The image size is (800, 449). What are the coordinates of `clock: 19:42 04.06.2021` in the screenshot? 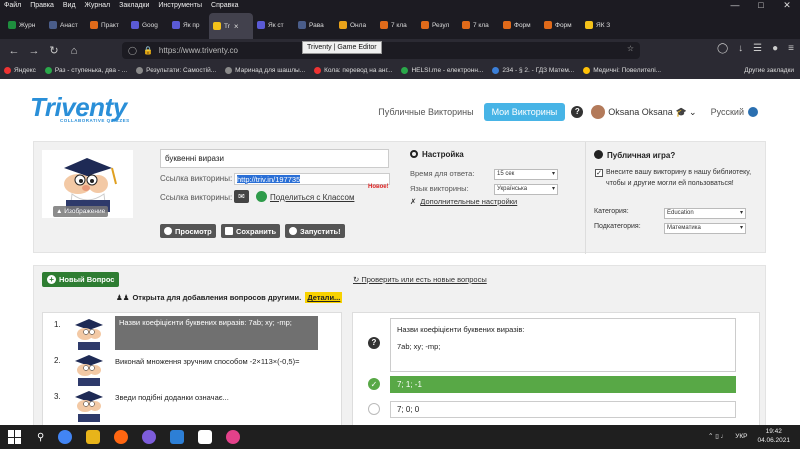 It's located at (773, 436).